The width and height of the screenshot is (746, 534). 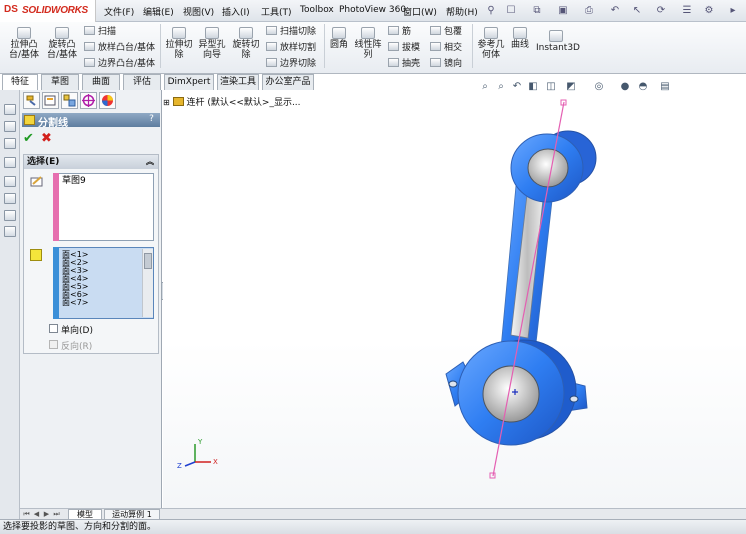 What do you see at coordinates (661, 11) in the screenshot?
I see `rebuild-icon: ⟳` at bounding box center [661, 11].